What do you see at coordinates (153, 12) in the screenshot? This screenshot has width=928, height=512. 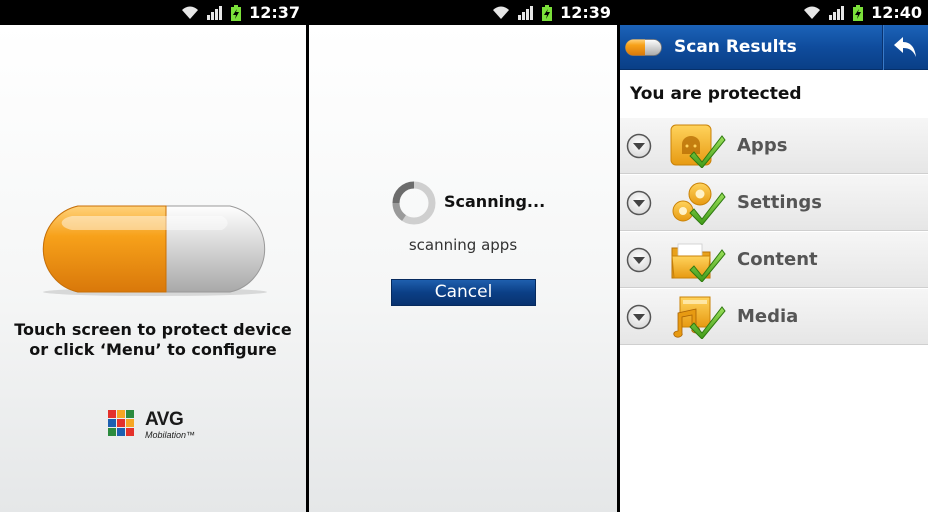 I see `status-bar: 12:37` at bounding box center [153, 12].